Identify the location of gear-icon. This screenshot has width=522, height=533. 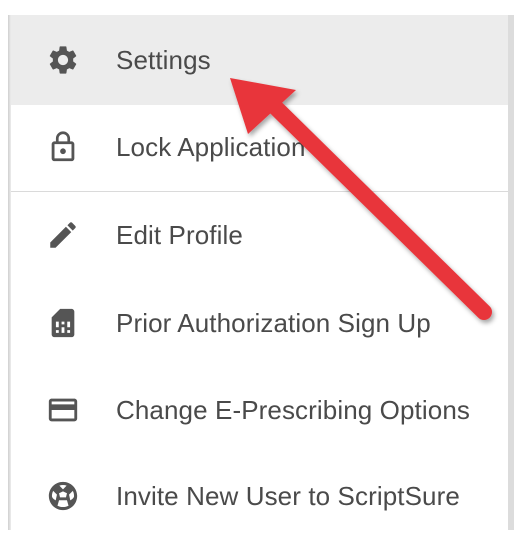
(63, 60).